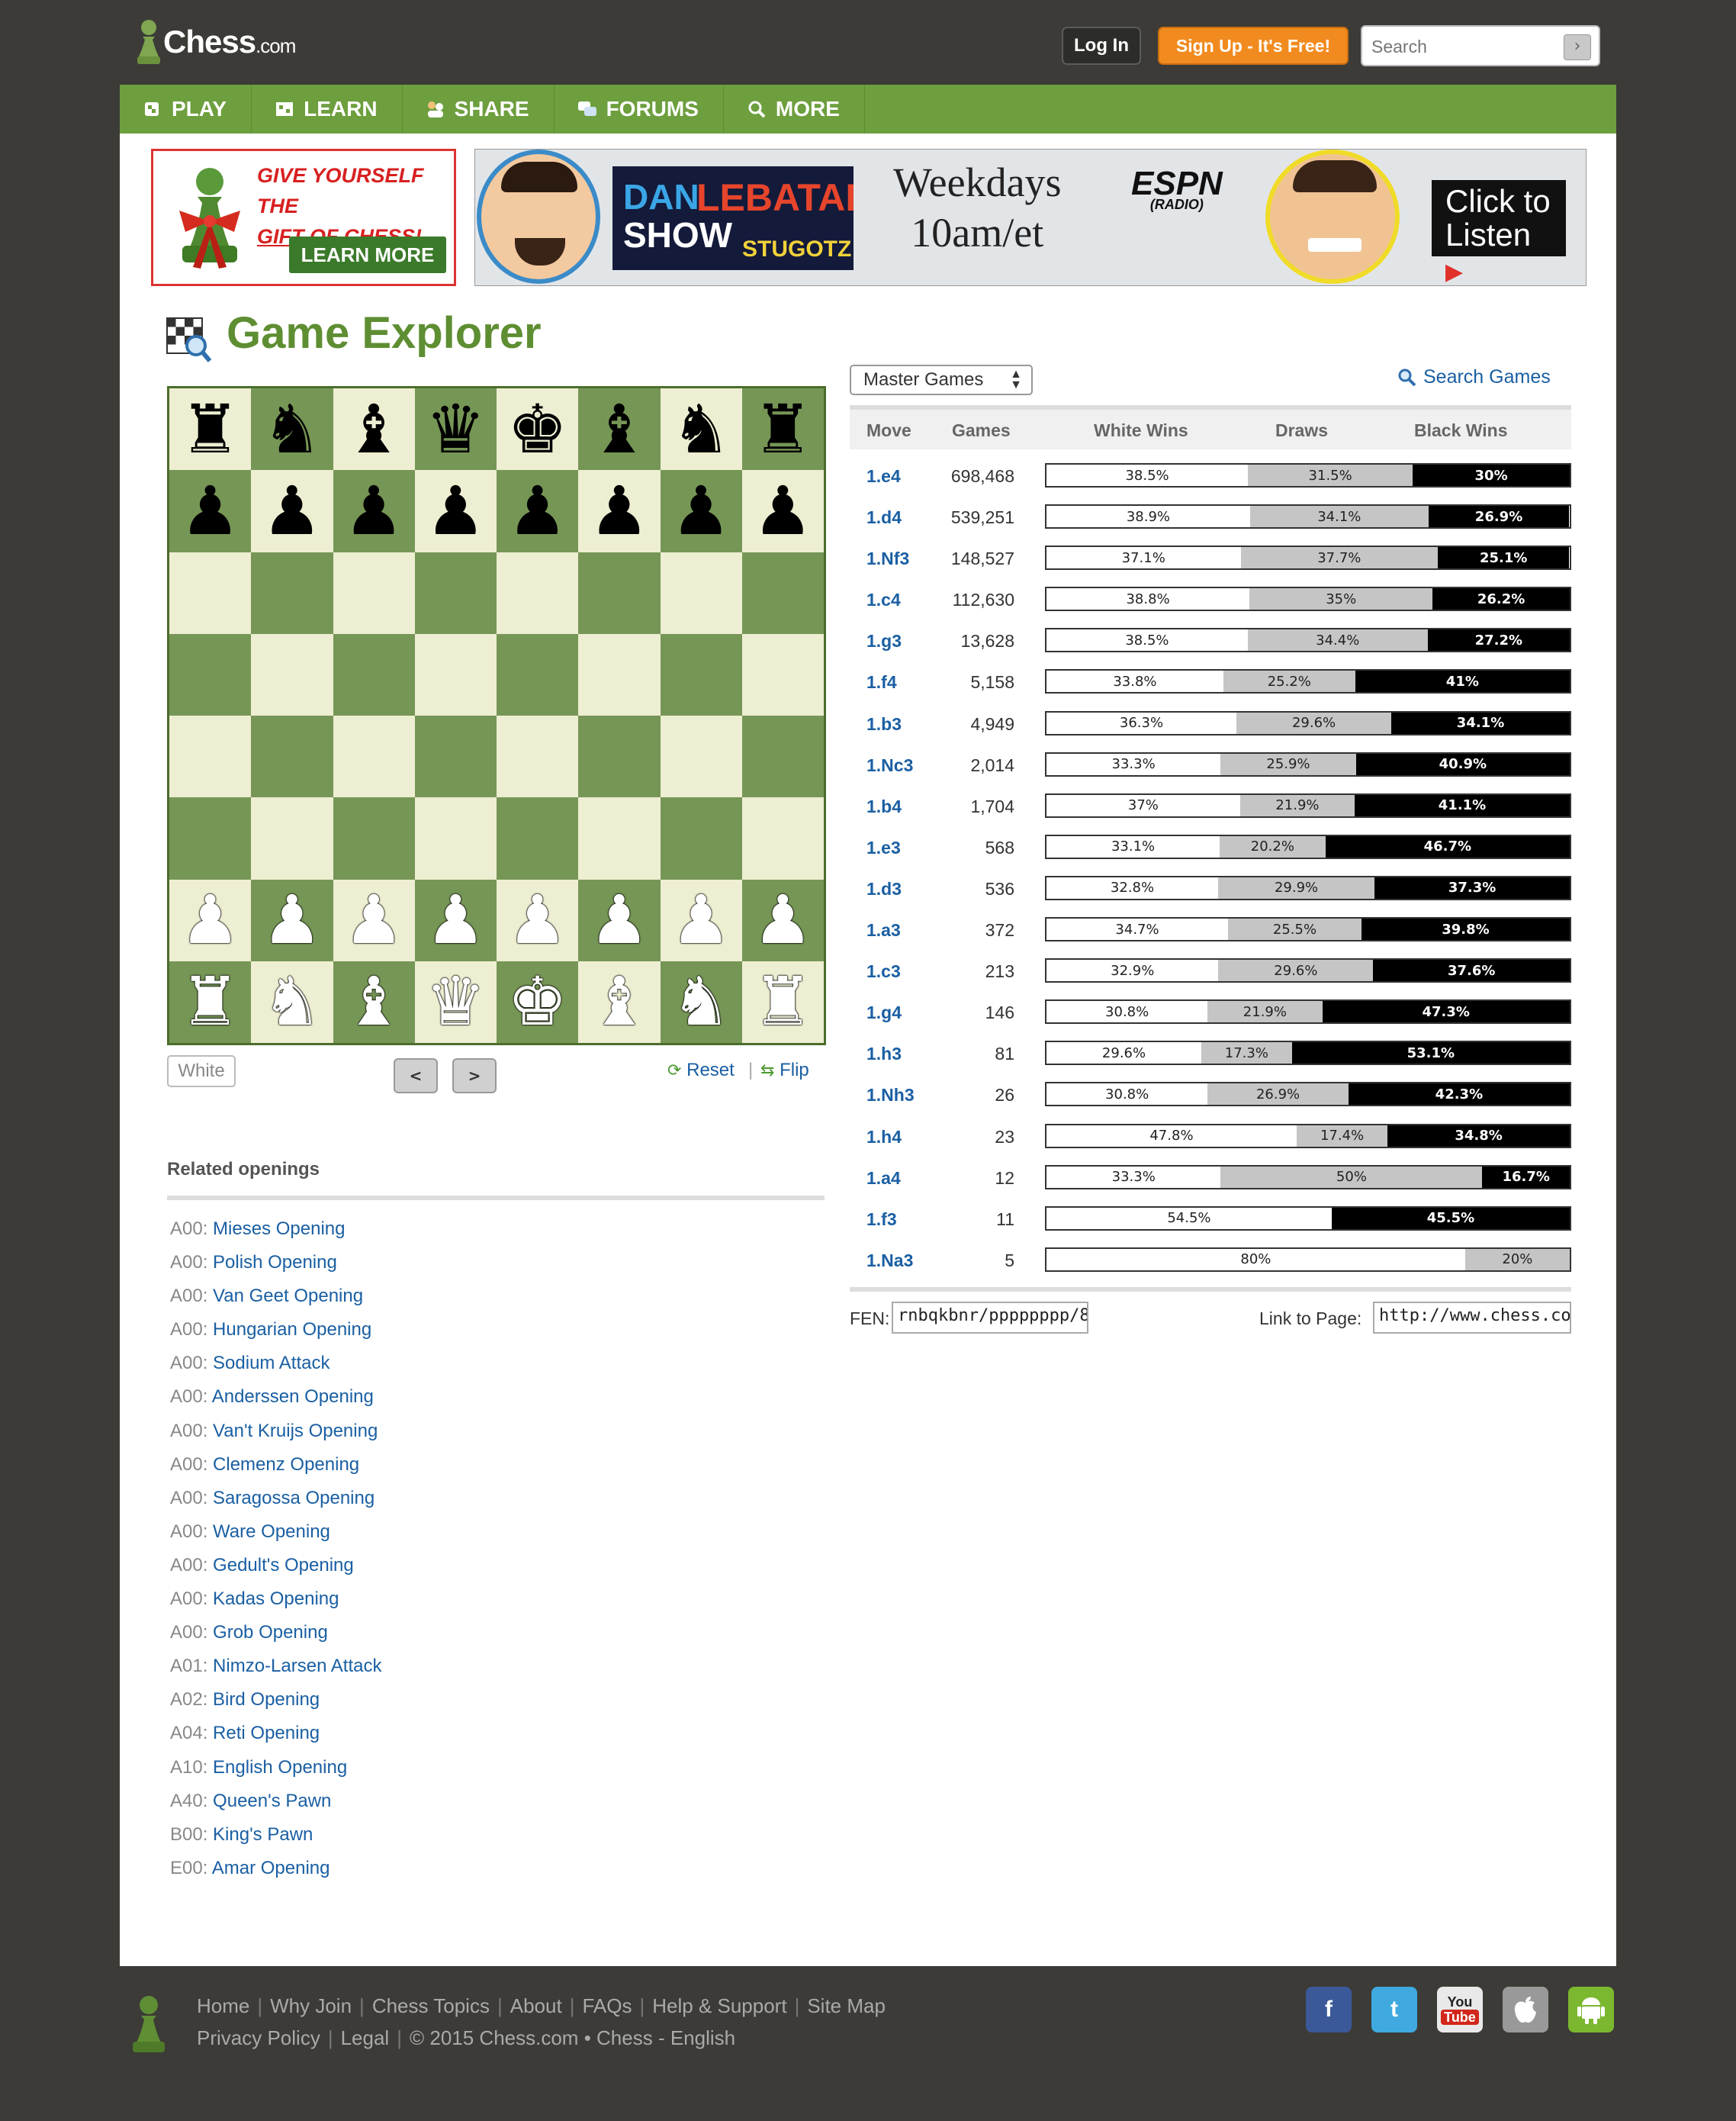 This screenshot has height=2121, width=1736. What do you see at coordinates (884, 1137) in the screenshot?
I see `move-link: 1.h4` at bounding box center [884, 1137].